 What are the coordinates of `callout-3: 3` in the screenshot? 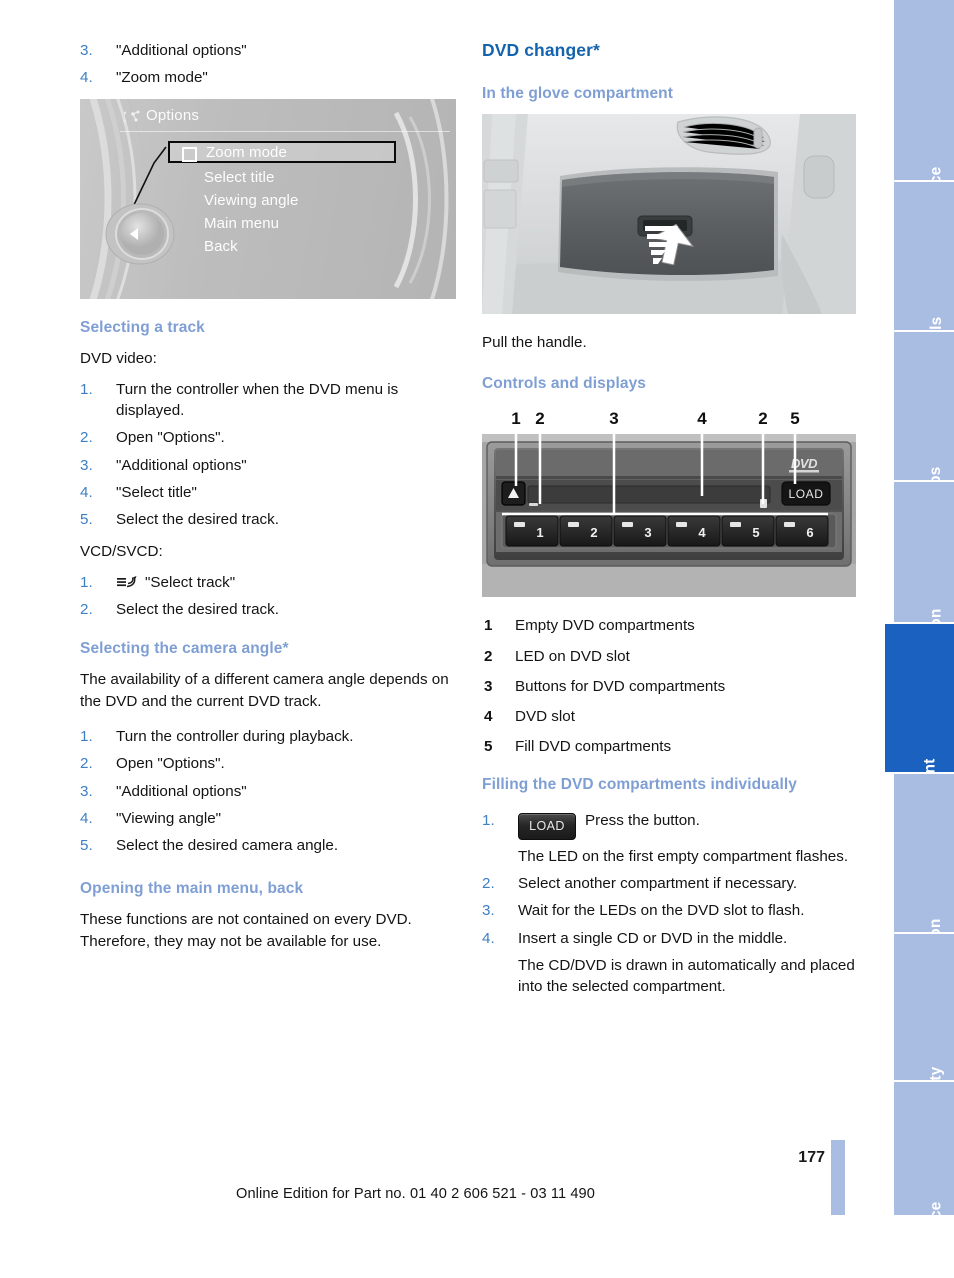 It's located at (613, 418).